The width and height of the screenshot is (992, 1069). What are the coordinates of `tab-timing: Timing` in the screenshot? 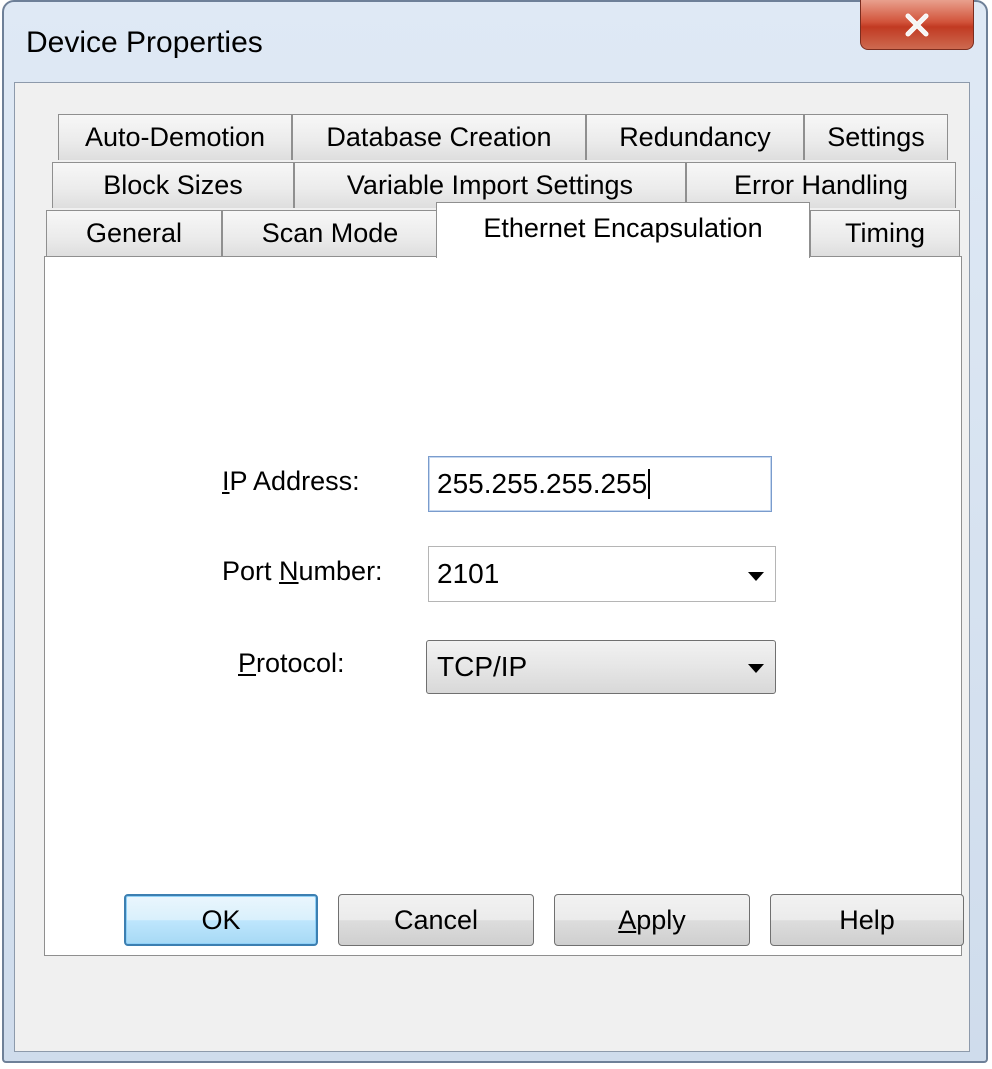 It's located at (885, 233).